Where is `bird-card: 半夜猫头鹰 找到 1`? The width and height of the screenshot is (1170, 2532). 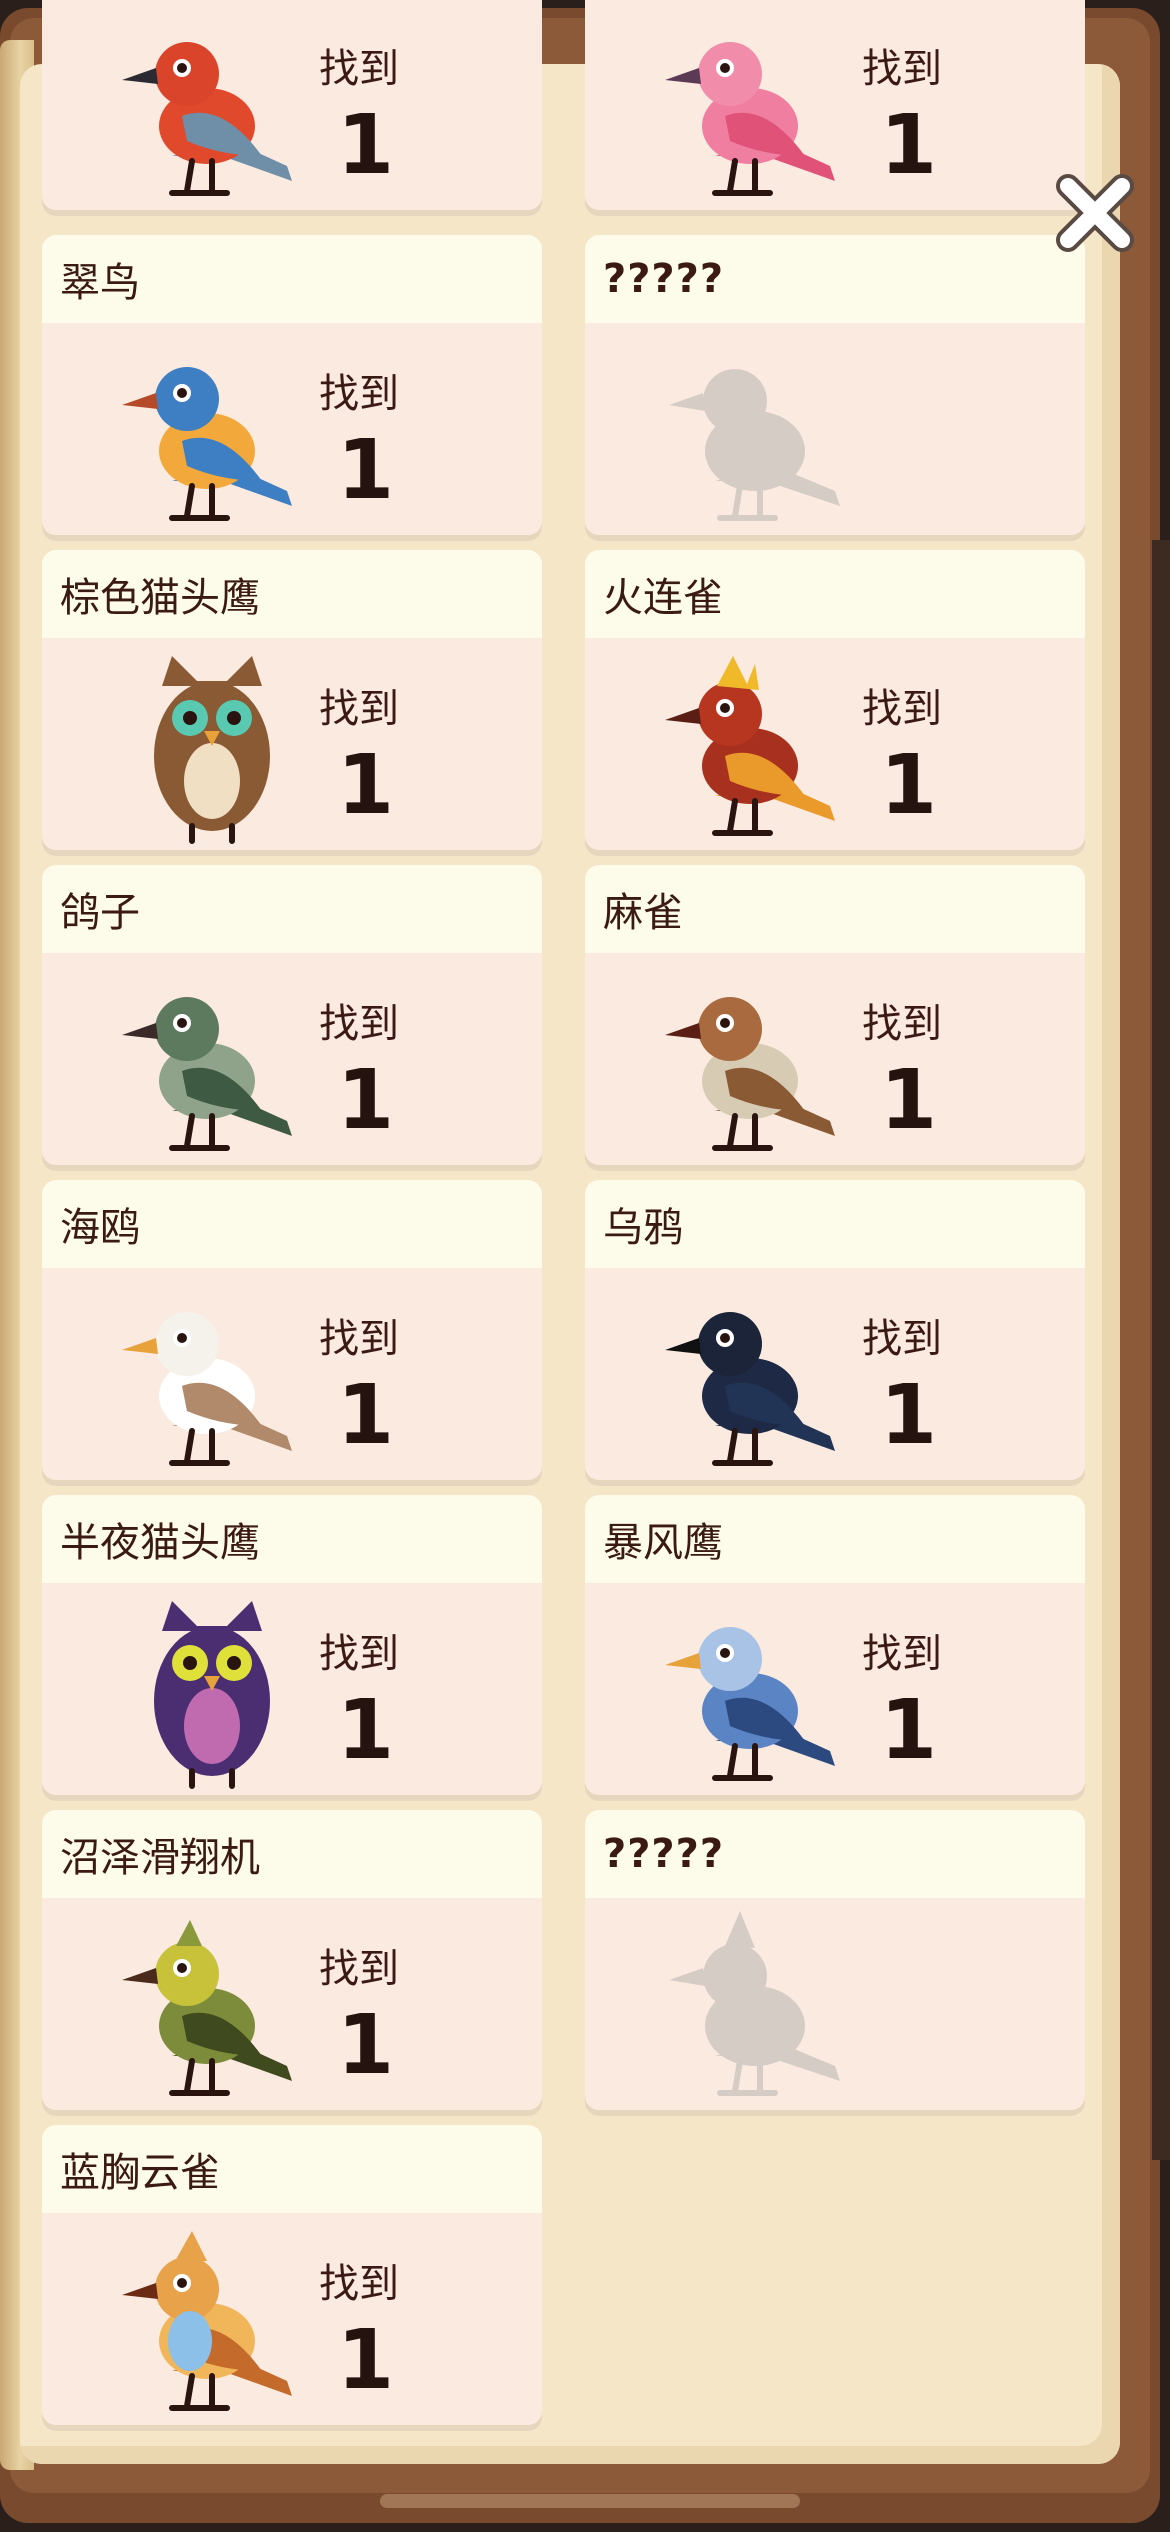 bird-card: 半夜猫头鹰 找到 1 is located at coordinates (292, 1645).